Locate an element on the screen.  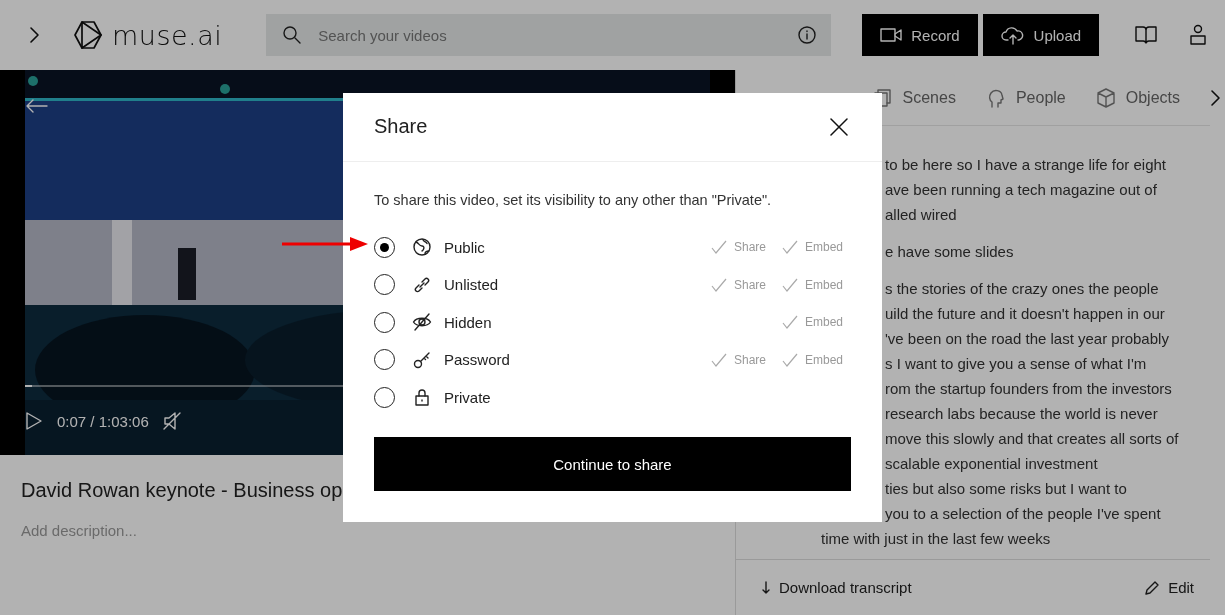
edit-button: Edit is located at coordinates (1169, 587).